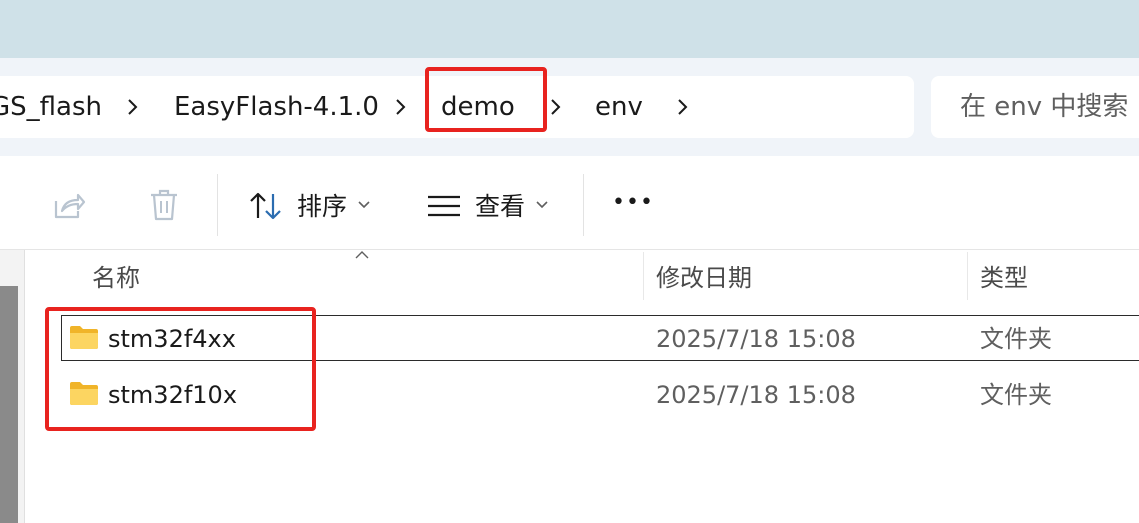 This screenshot has width=1139, height=523. I want to click on sort-icon, so click(266, 206).